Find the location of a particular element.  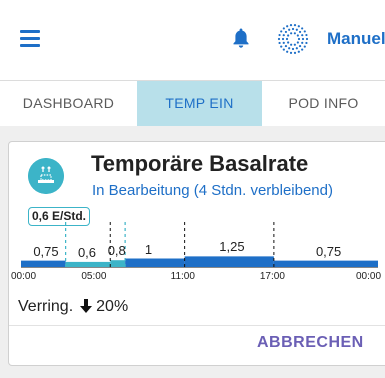

hamburger-menu-icon is located at coordinates (30, 38).